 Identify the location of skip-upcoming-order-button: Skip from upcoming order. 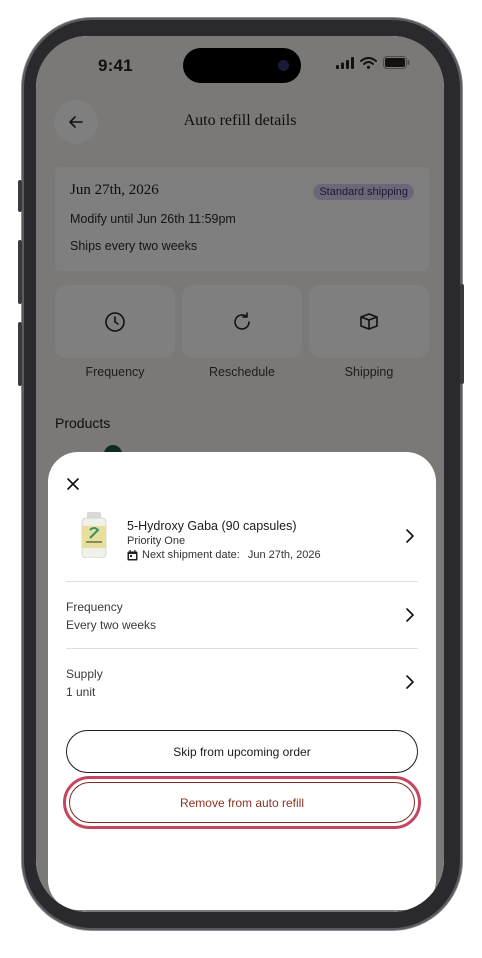
(242, 751).